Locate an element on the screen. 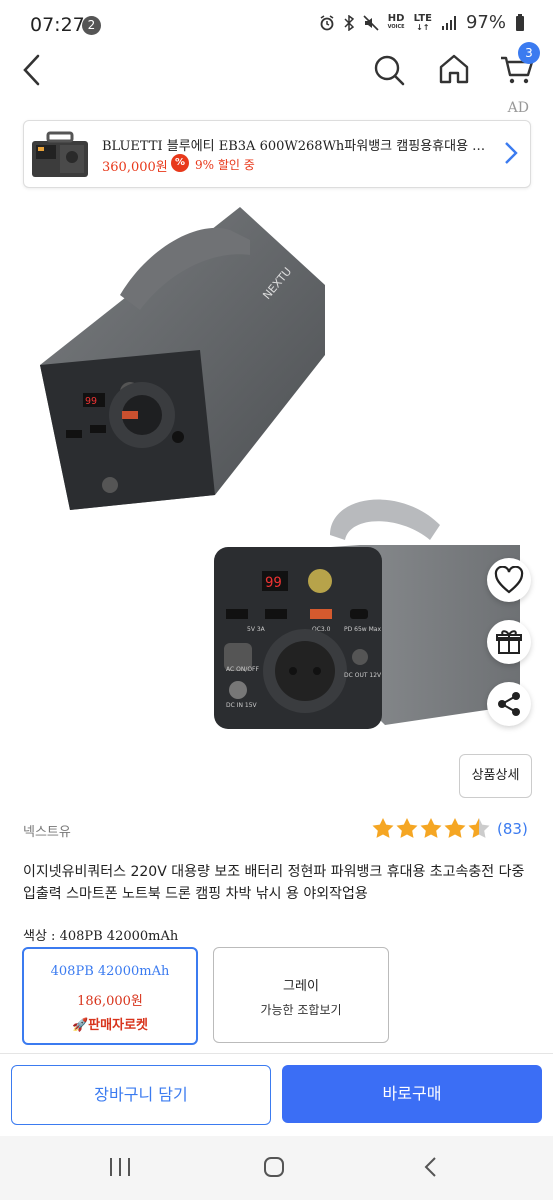 The image size is (553, 1200). option-gray: 그레이 가능한 조합보기 is located at coordinates (301, 995).